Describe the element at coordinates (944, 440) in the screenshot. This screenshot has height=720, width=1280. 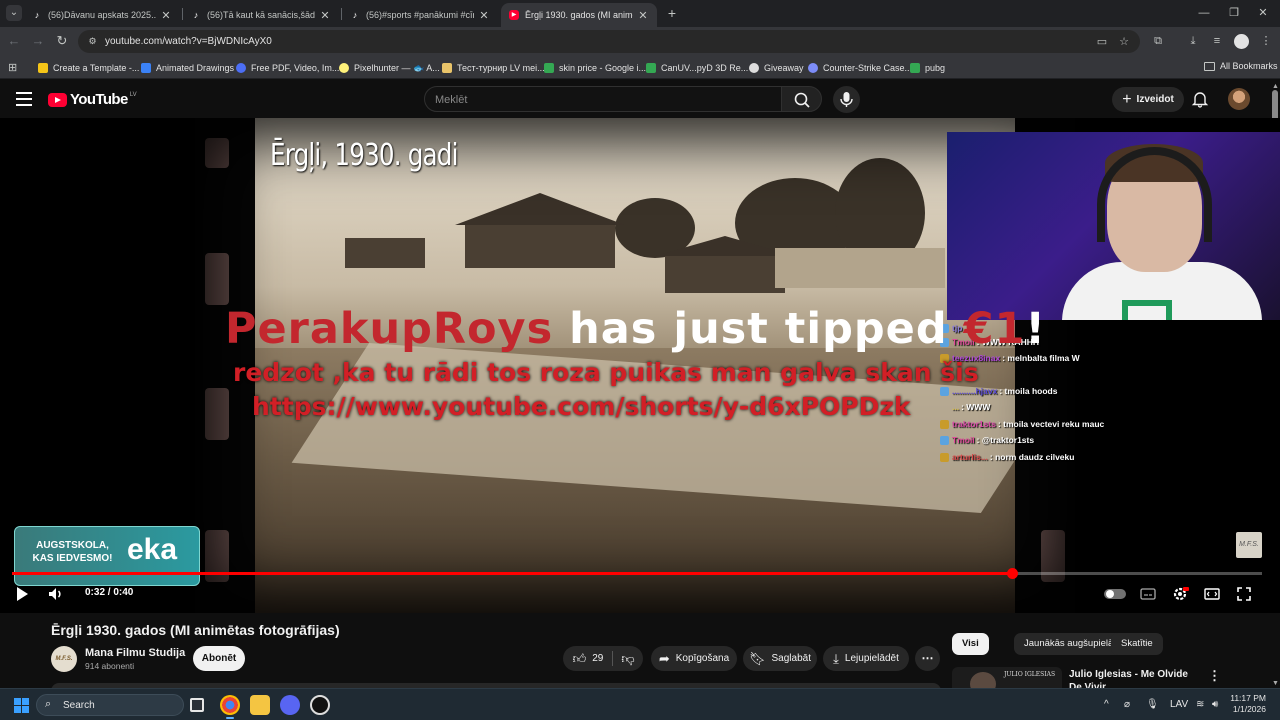
I see `chat-badge-icon` at that location.